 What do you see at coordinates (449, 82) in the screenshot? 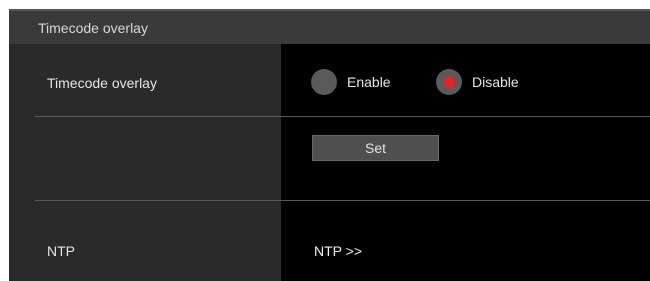
I see `radio-checked-icon` at bounding box center [449, 82].